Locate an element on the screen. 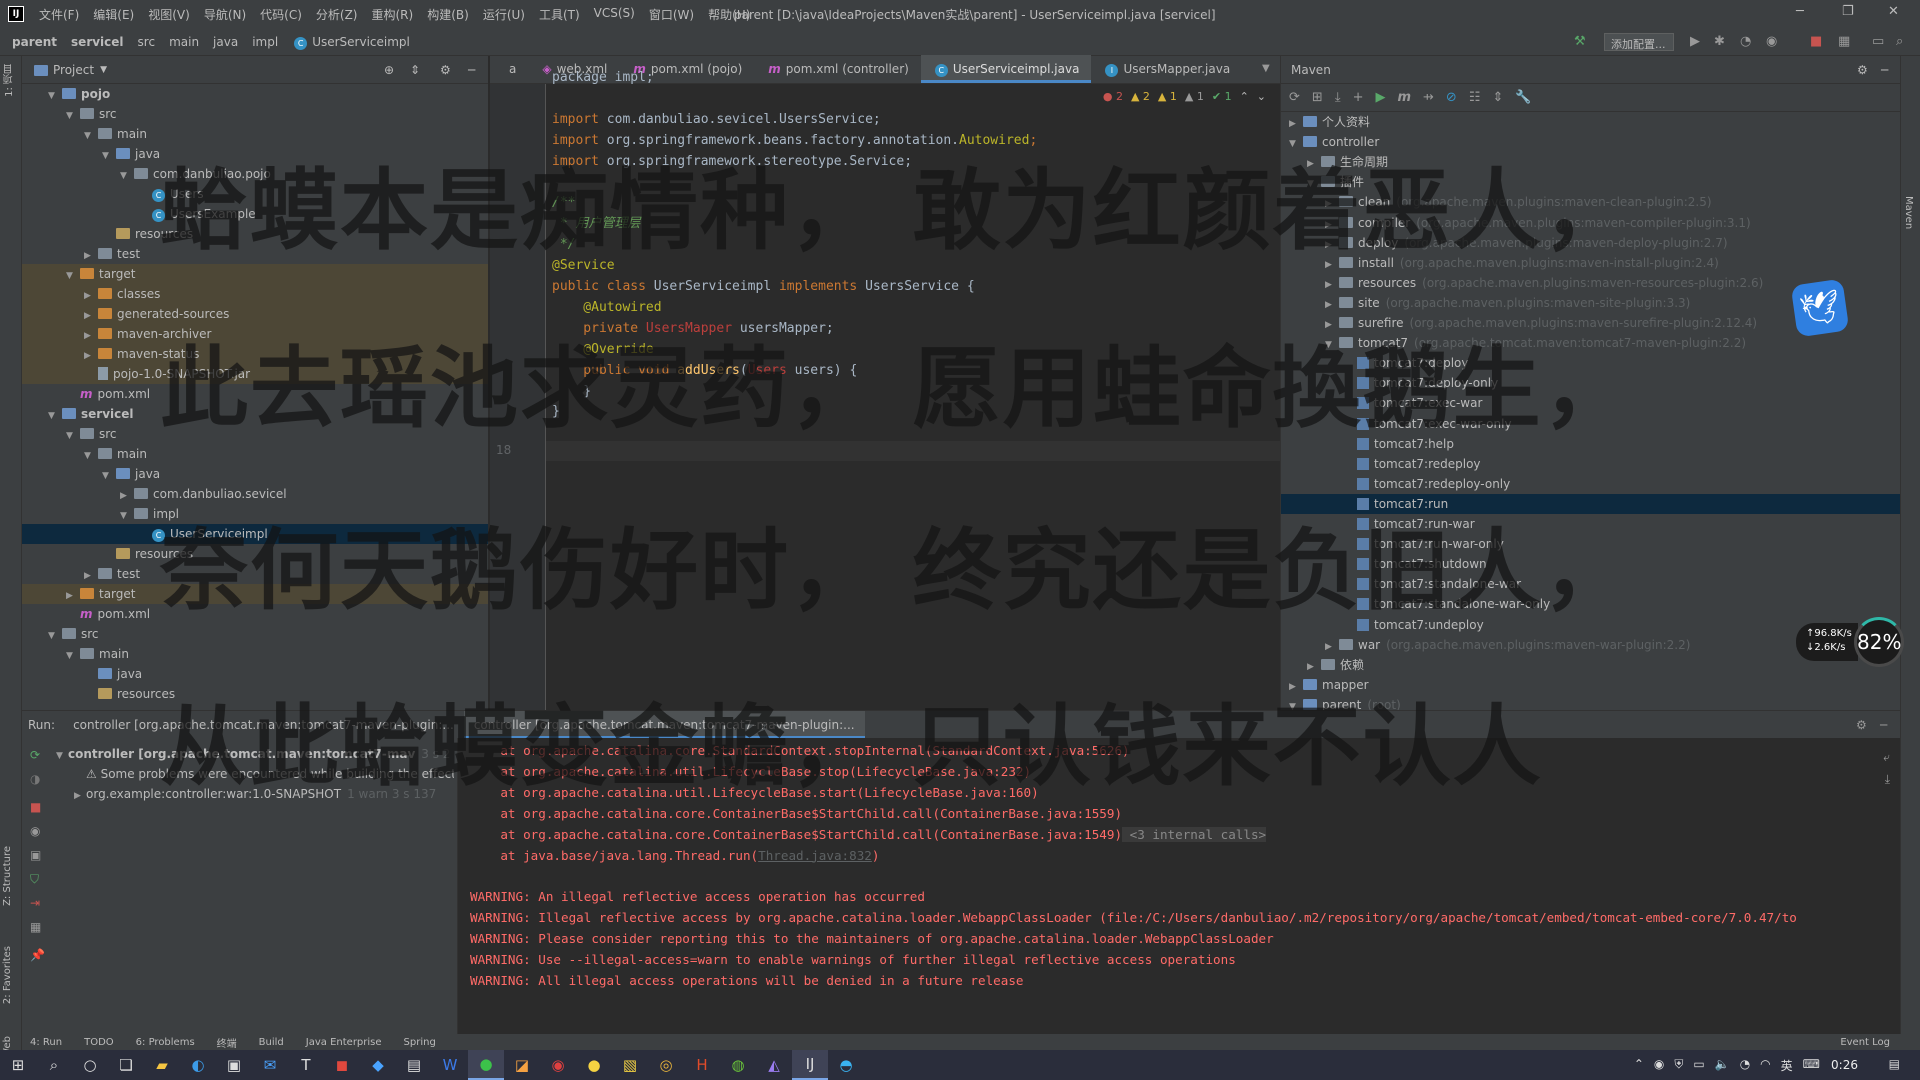 This screenshot has height=1080, width=1920. volume-icon: 🔈 is located at coordinates (1722, 1065).